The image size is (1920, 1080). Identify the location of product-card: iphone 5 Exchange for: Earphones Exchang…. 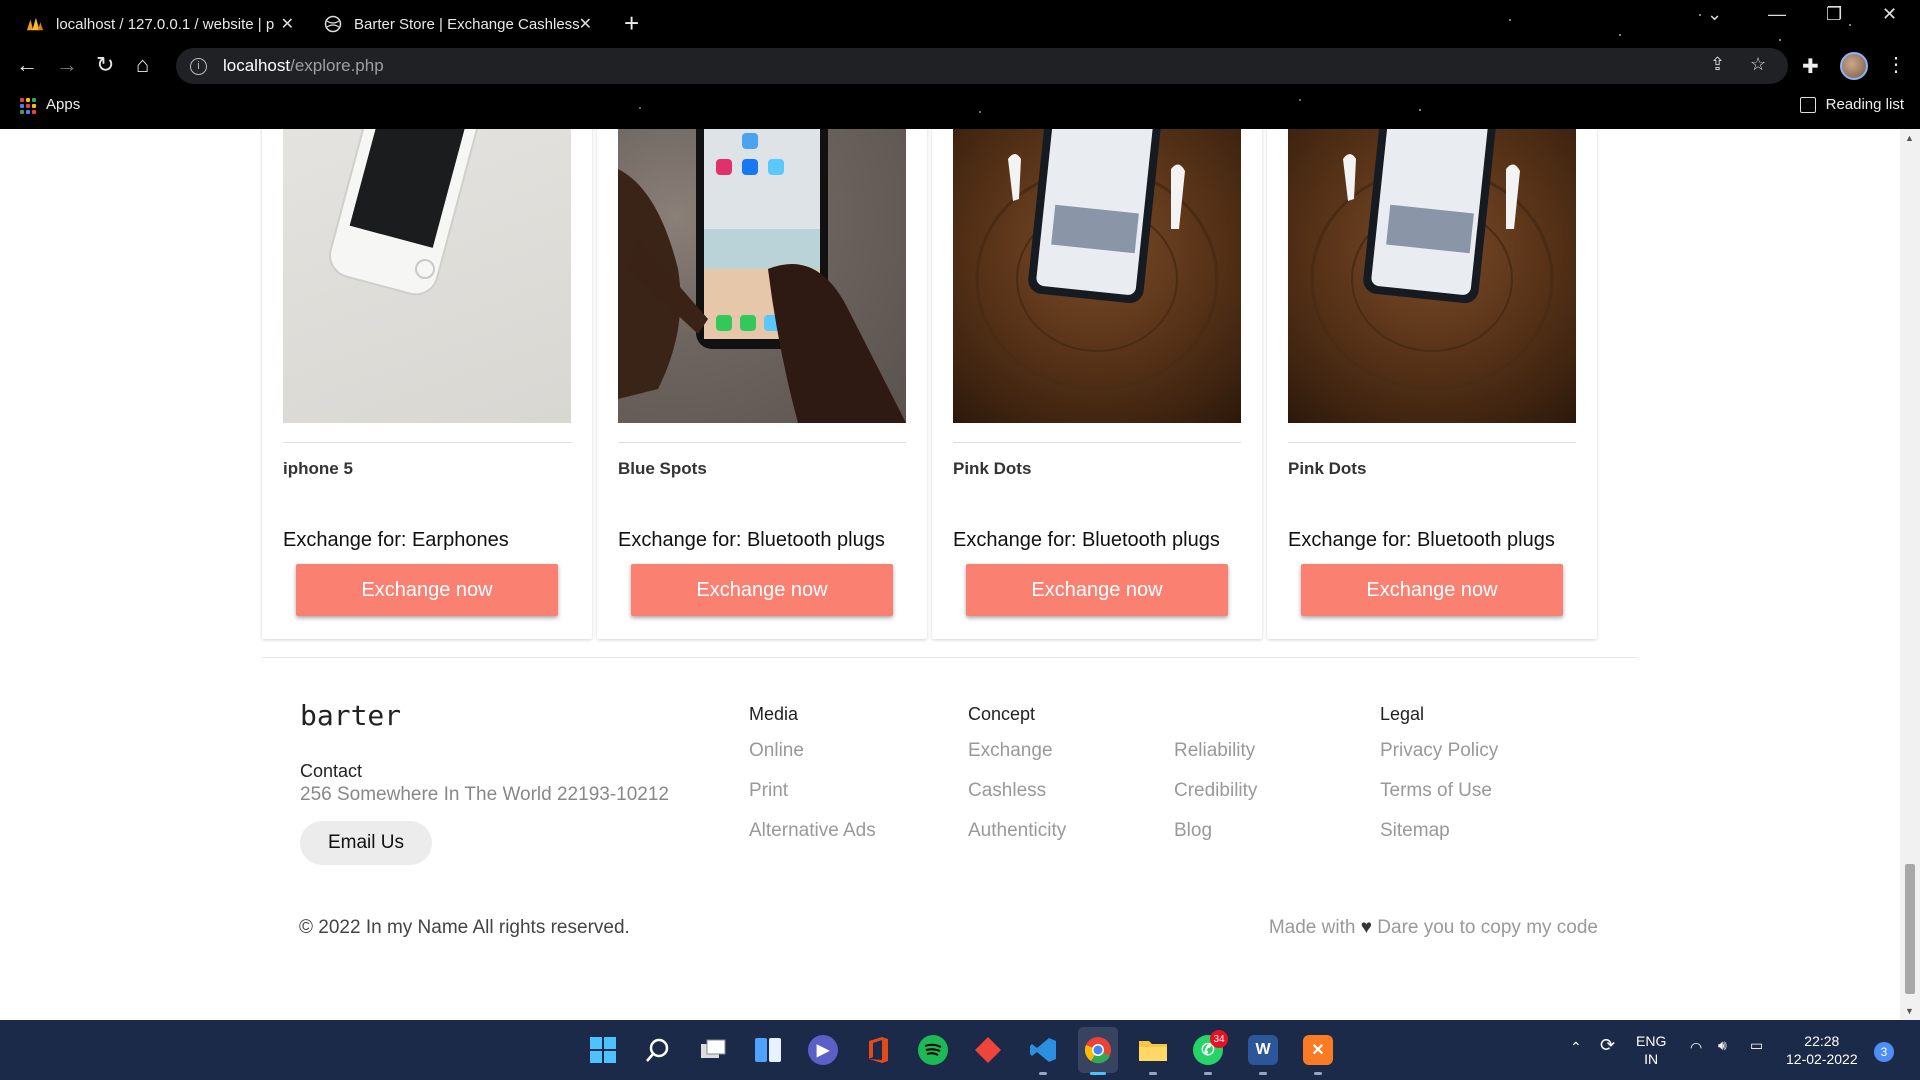
(427, 384).